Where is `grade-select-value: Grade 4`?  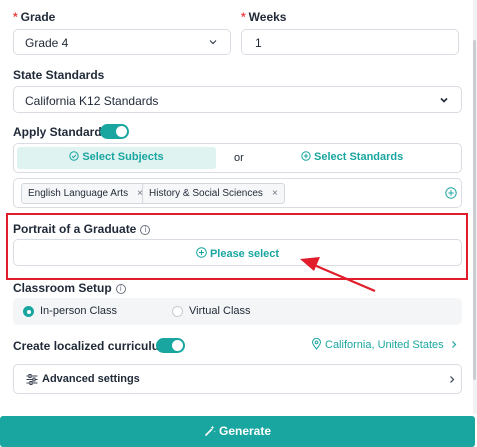
grade-select-value: Grade 4 is located at coordinates (47, 43).